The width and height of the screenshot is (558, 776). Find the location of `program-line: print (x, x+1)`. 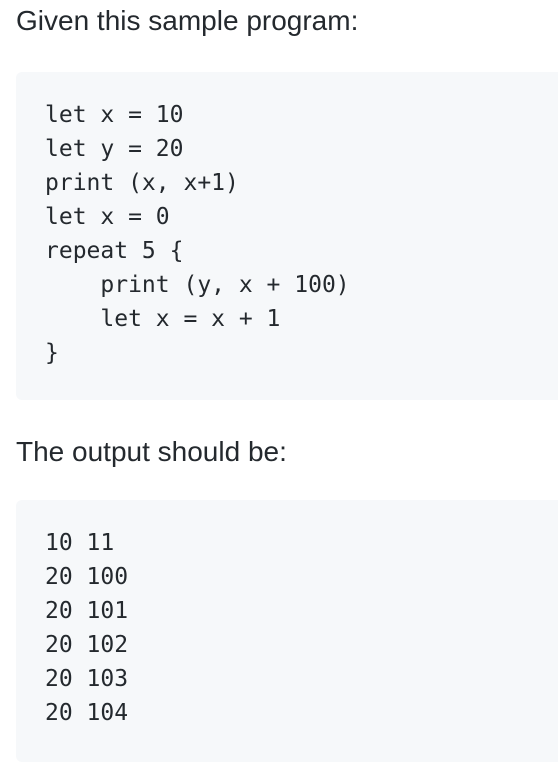

program-line: print (x, x+1) is located at coordinates (142, 183).